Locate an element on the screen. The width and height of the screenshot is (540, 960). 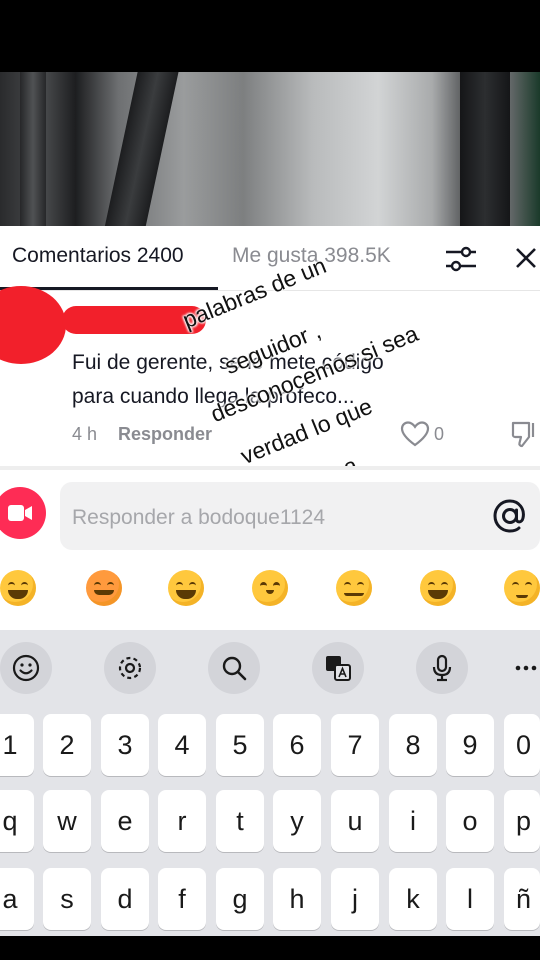
settings-button is located at coordinates (130, 668).